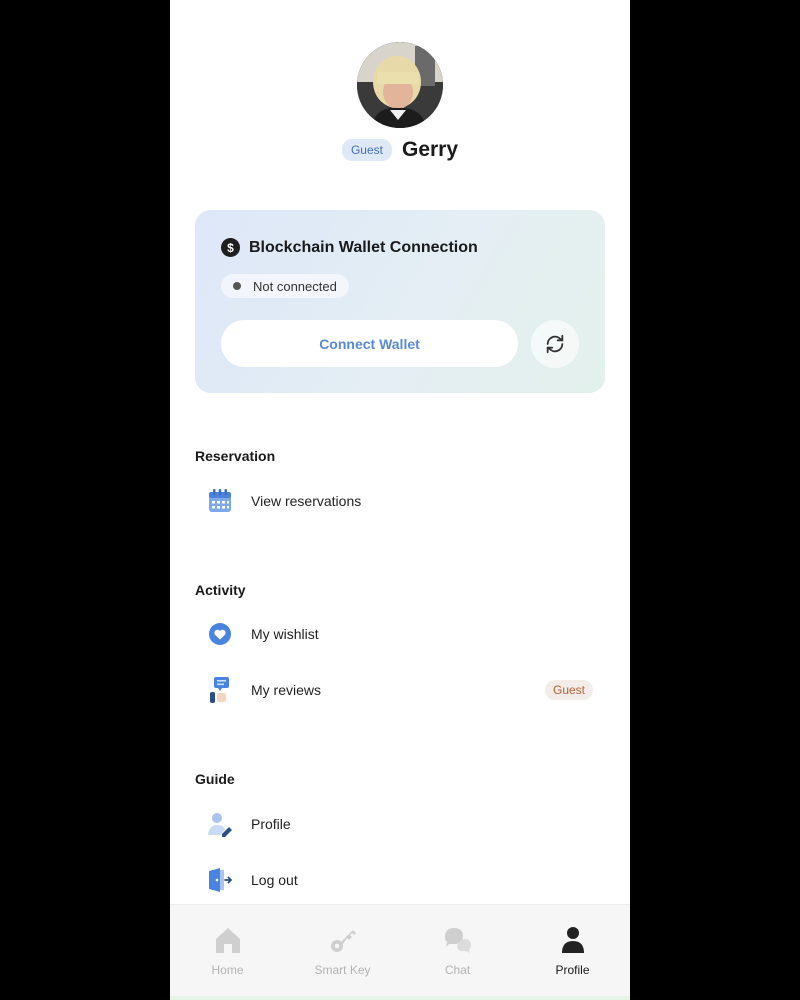  Describe the element at coordinates (400, 690) in the screenshot. I see `menu-item-reviews: My reviews Guest` at that location.